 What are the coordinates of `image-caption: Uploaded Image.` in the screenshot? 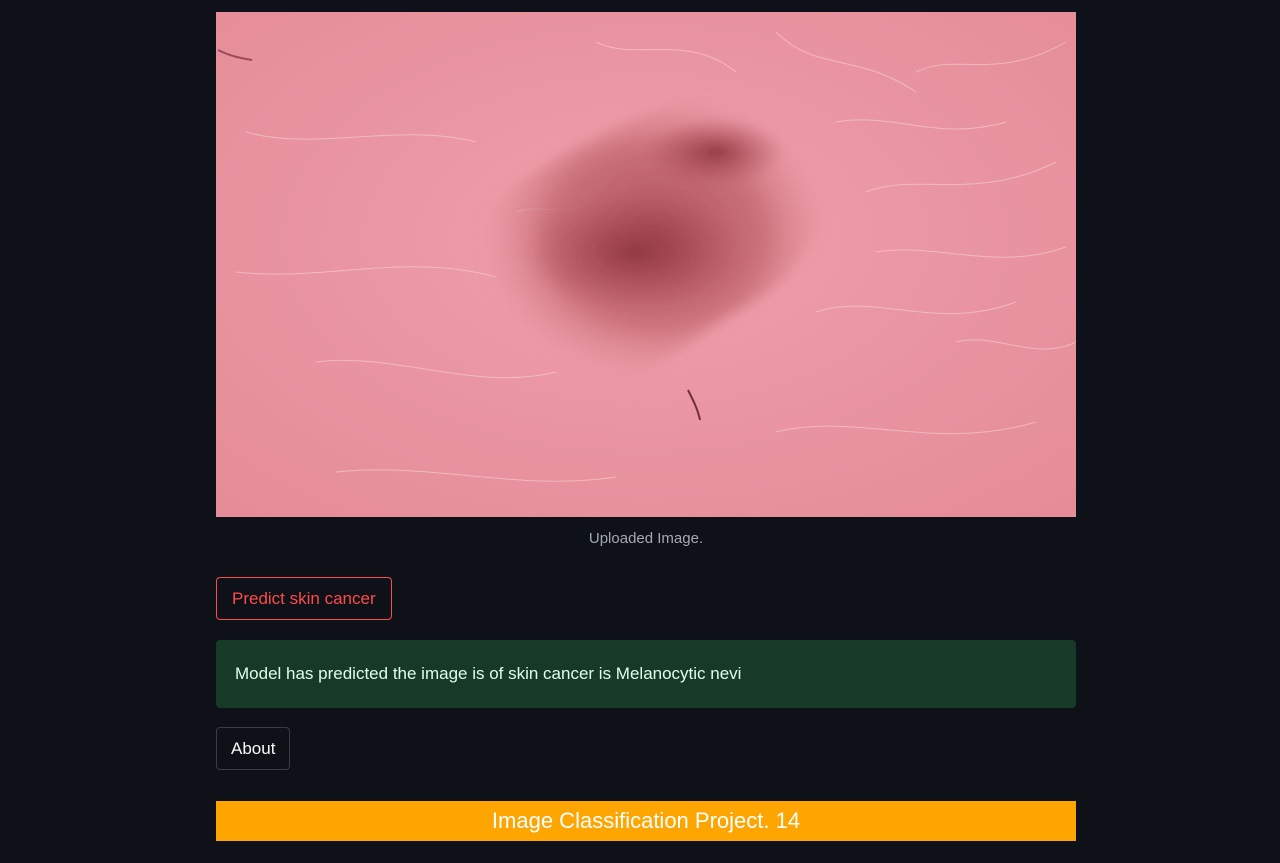 It's located at (646, 538).